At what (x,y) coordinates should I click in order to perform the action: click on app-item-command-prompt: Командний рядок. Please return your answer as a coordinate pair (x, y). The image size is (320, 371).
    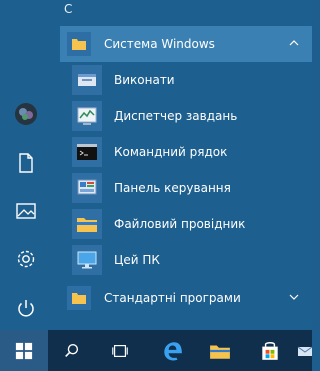
    Looking at the image, I should click on (186, 152).